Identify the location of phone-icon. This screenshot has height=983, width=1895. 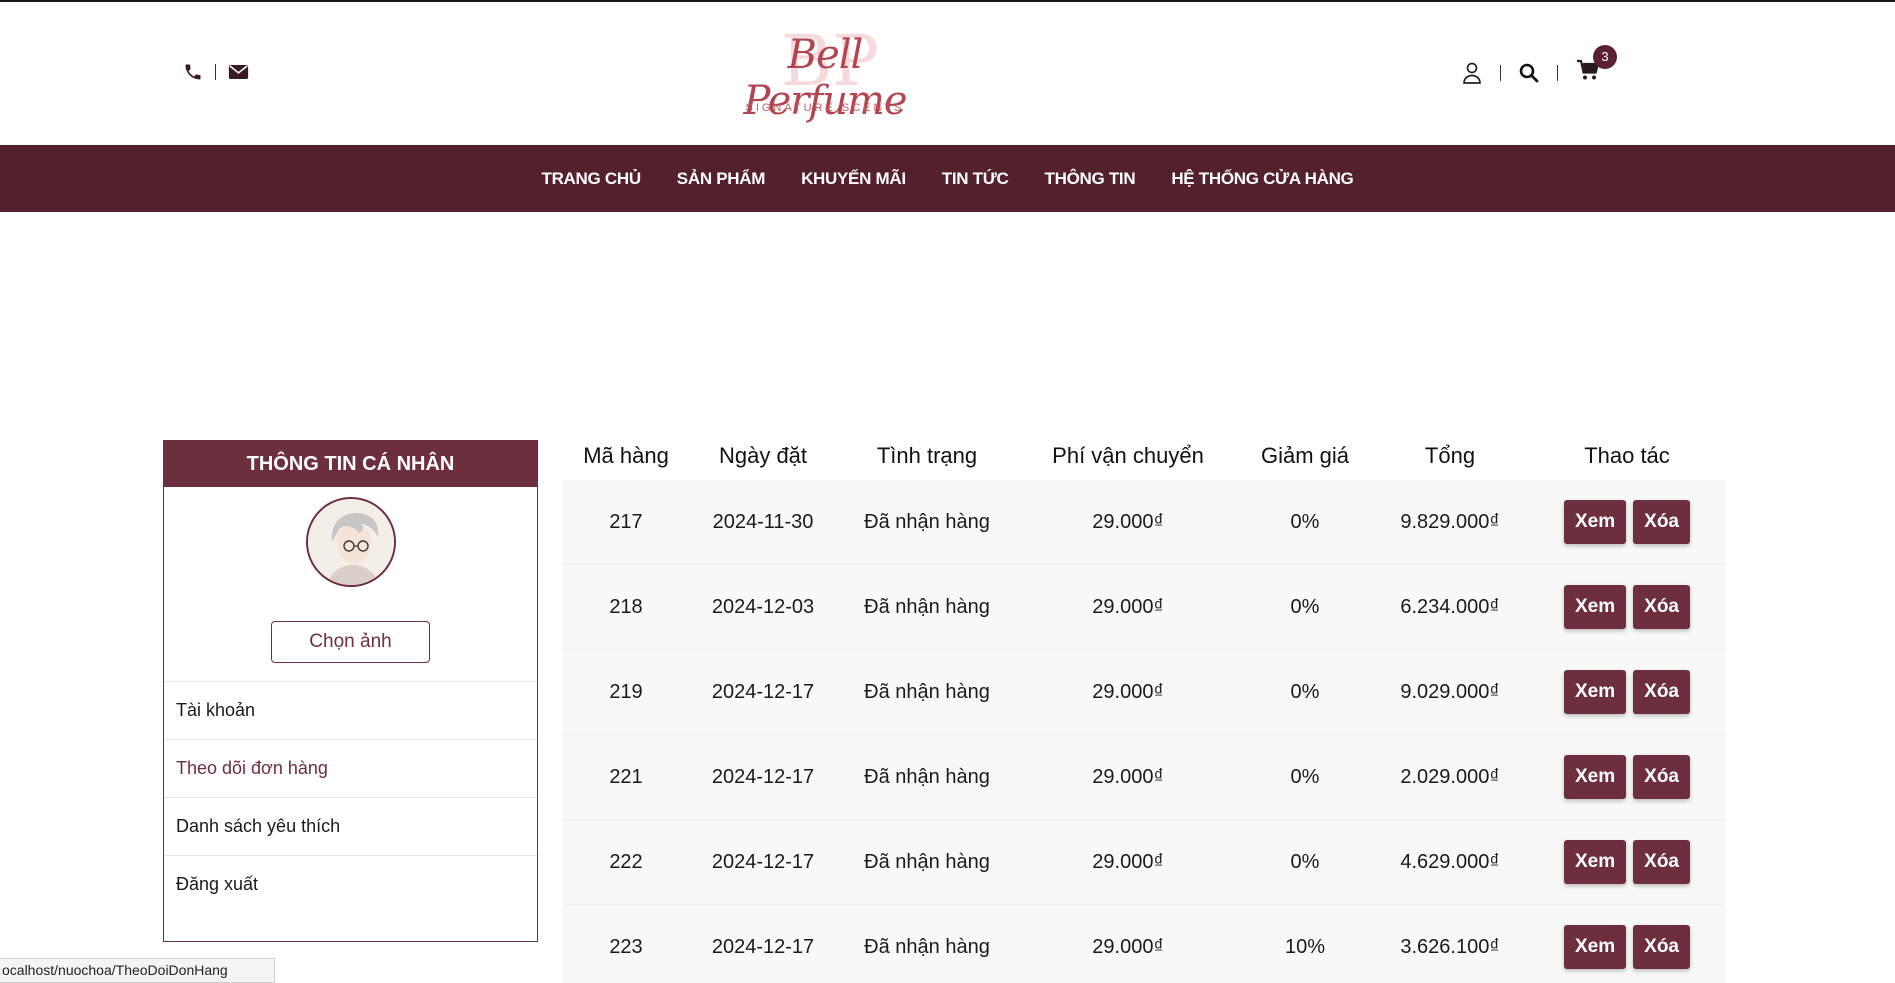
(193, 72).